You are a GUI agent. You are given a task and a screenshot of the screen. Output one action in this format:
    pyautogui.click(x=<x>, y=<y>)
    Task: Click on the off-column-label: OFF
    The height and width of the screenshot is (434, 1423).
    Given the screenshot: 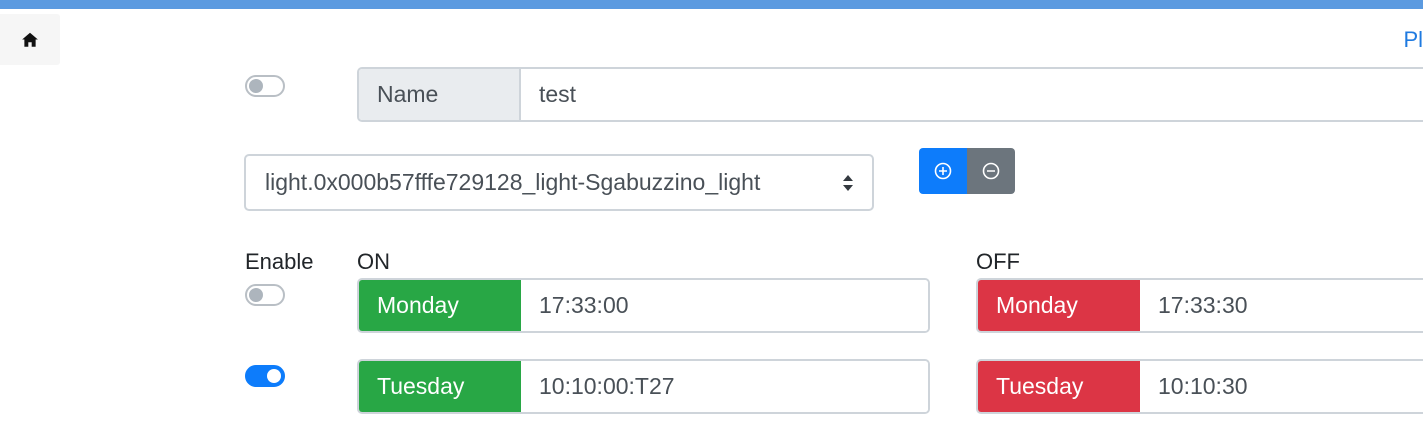 What is the action you would take?
    pyautogui.click(x=998, y=261)
    